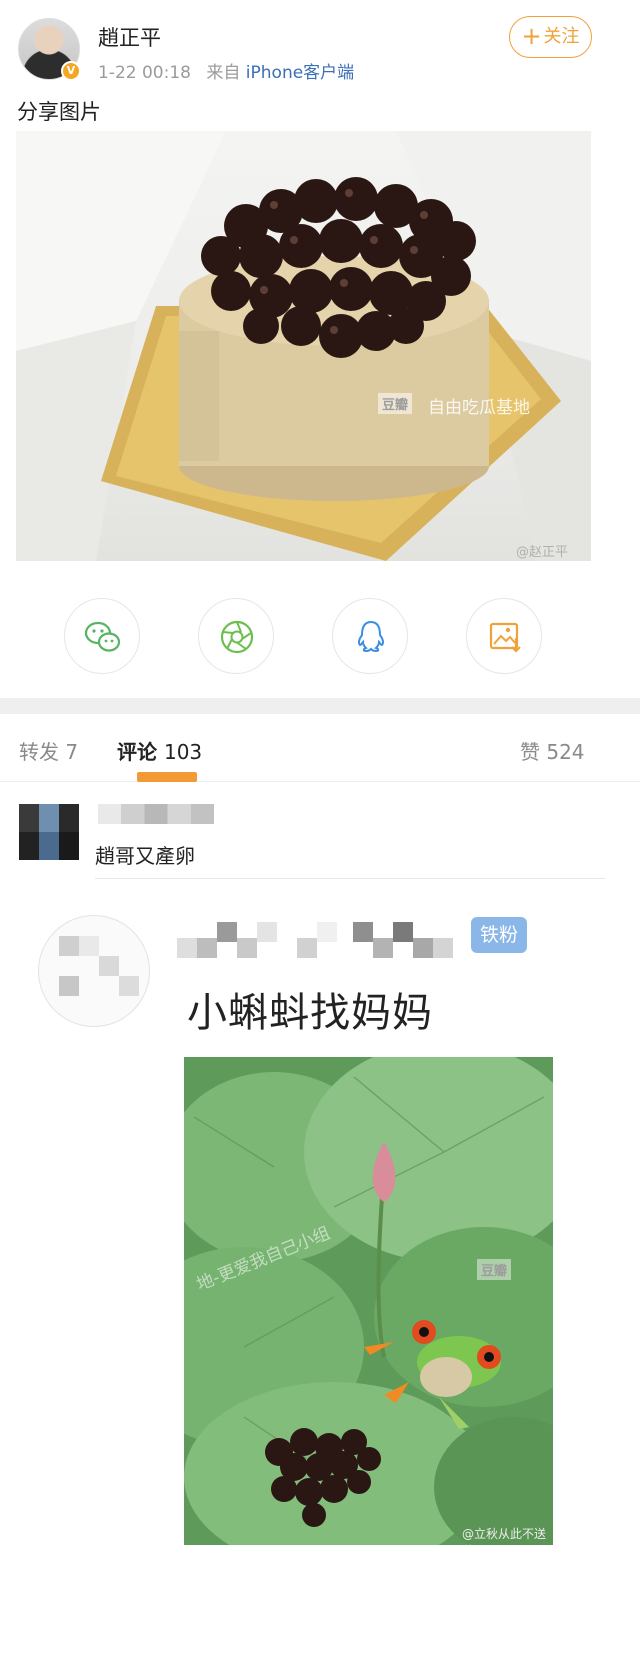  Describe the element at coordinates (72, 752) in the screenshot. I see `tab-reposts-count: 7` at that location.